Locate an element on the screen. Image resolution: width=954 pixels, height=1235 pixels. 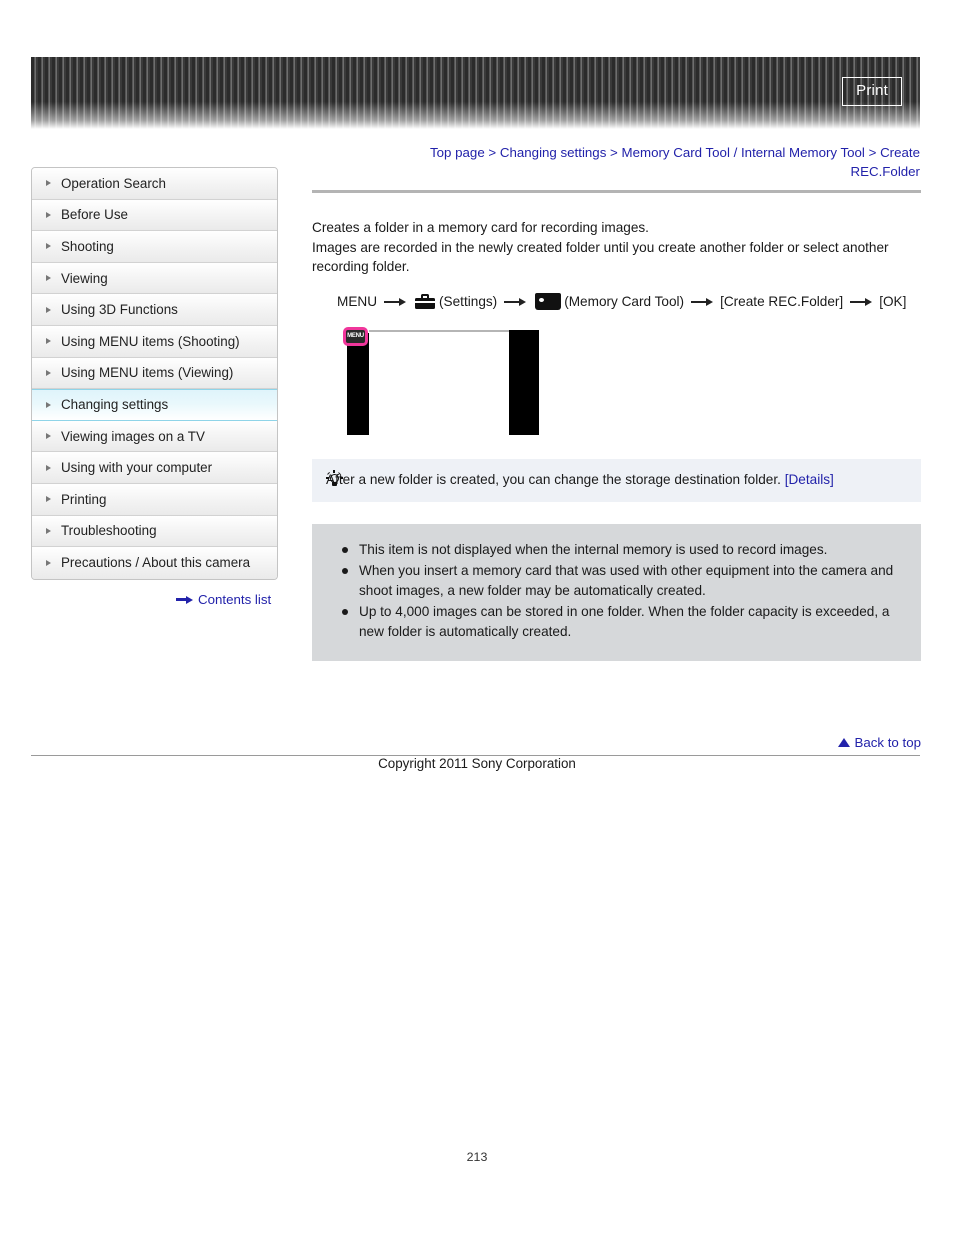
menu-button-label: MENU is located at coordinates (355, 335).